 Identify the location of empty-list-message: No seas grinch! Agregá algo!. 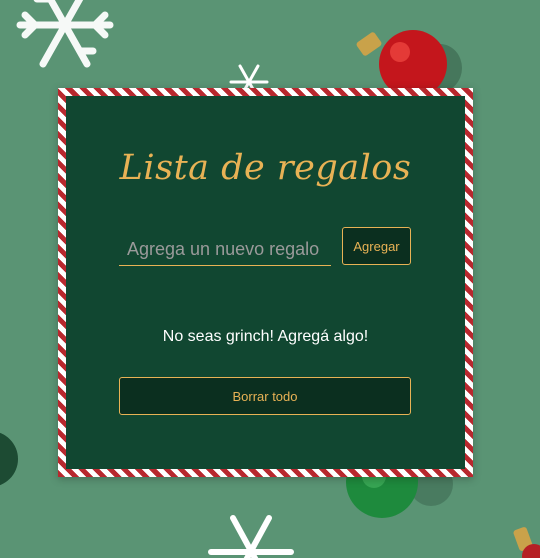
(265, 336).